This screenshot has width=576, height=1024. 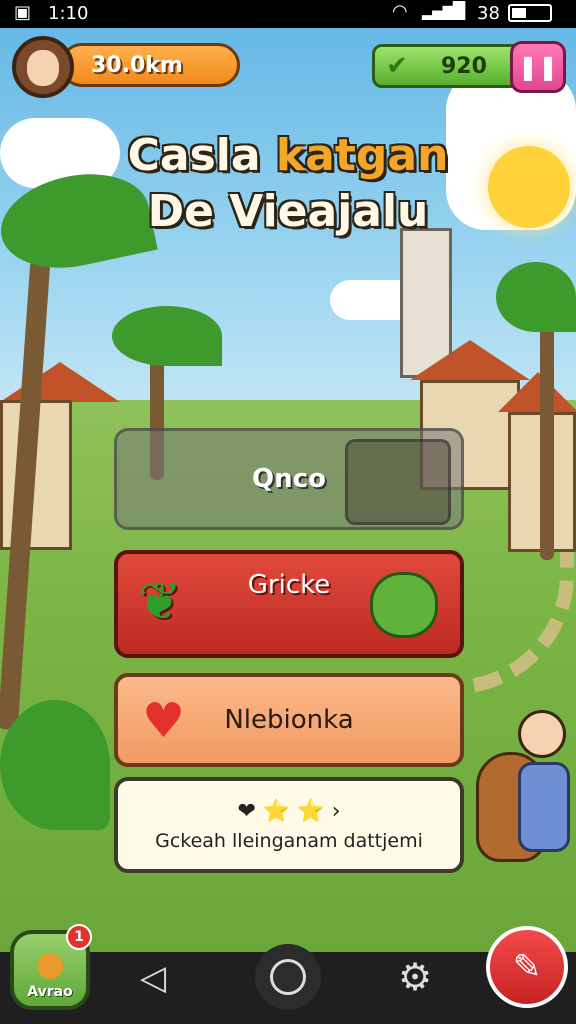 I want to click on notes-icon: ✎, so click(x=527, y=967).